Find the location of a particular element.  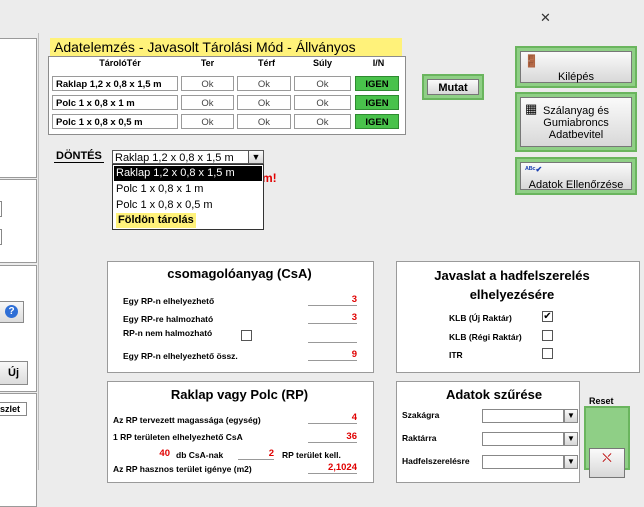

row-3-in: IGEN is located at coordinates (377, 121).